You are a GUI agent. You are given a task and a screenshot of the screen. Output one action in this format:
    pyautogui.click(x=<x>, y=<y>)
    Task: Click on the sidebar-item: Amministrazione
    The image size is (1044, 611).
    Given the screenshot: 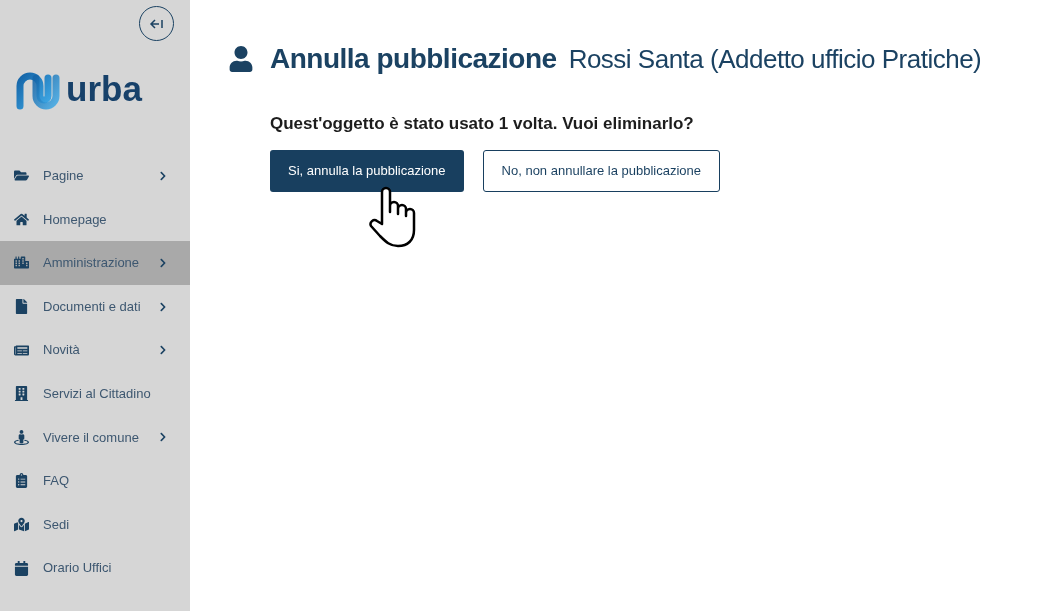 What is the action you would take?
    pyautogui.click(x=95, y=263)
    